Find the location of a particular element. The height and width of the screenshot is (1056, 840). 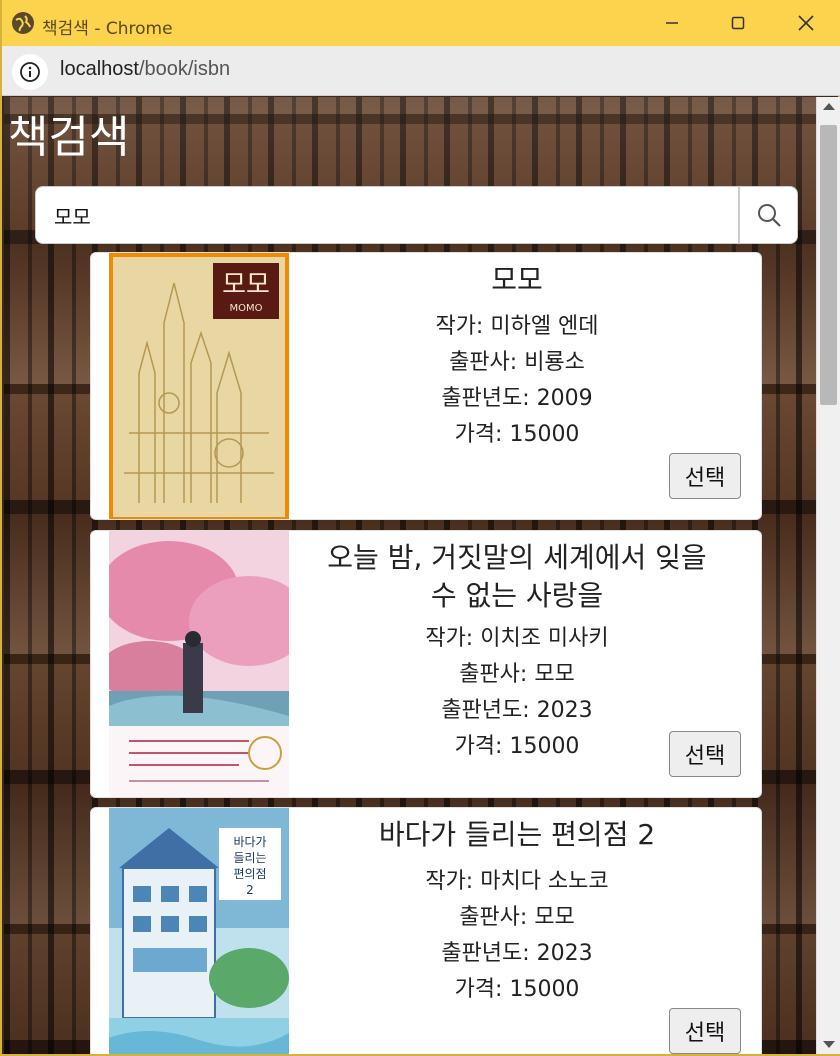

search-icon is located at coordinates (769, 215).